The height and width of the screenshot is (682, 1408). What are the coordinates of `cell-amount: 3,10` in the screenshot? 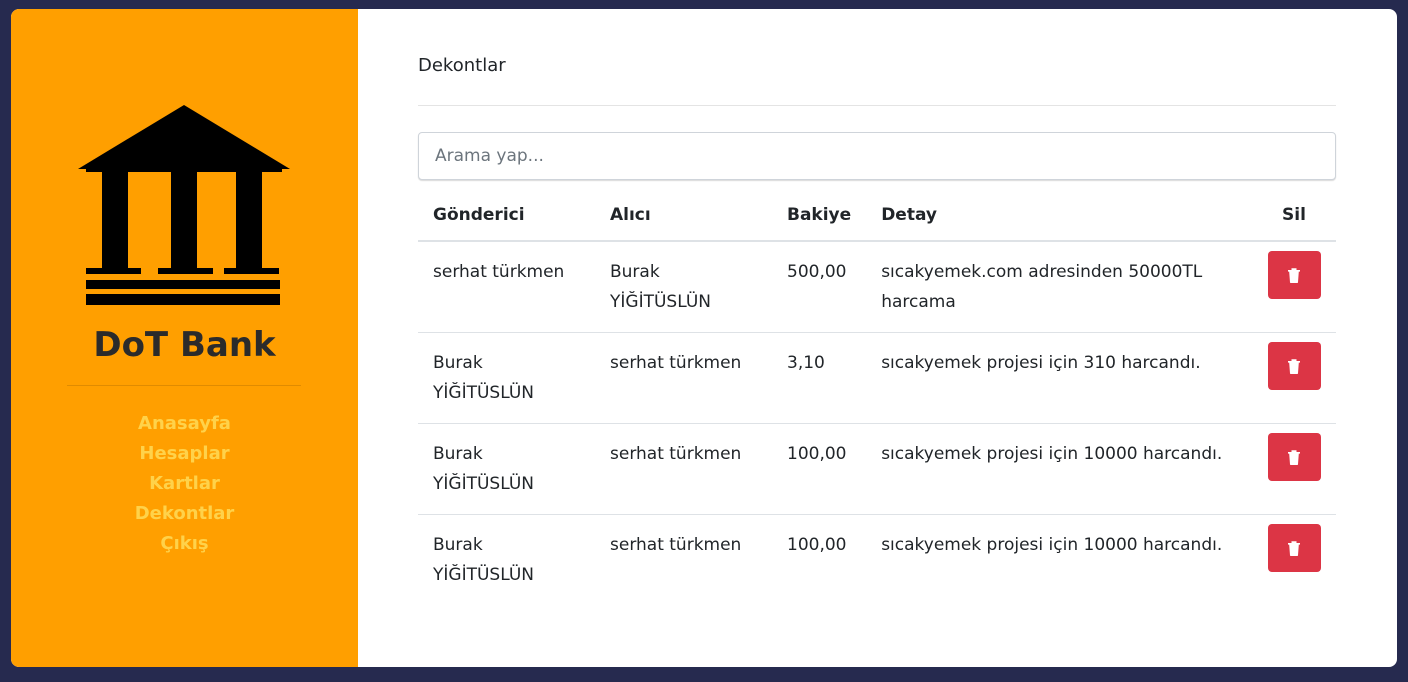 It's located at (819, 378).